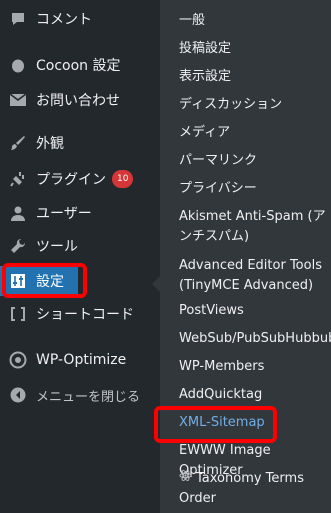 This screenshot has width=331, height=513. I want to click on menu-comments: コメント, so click(80, 19).